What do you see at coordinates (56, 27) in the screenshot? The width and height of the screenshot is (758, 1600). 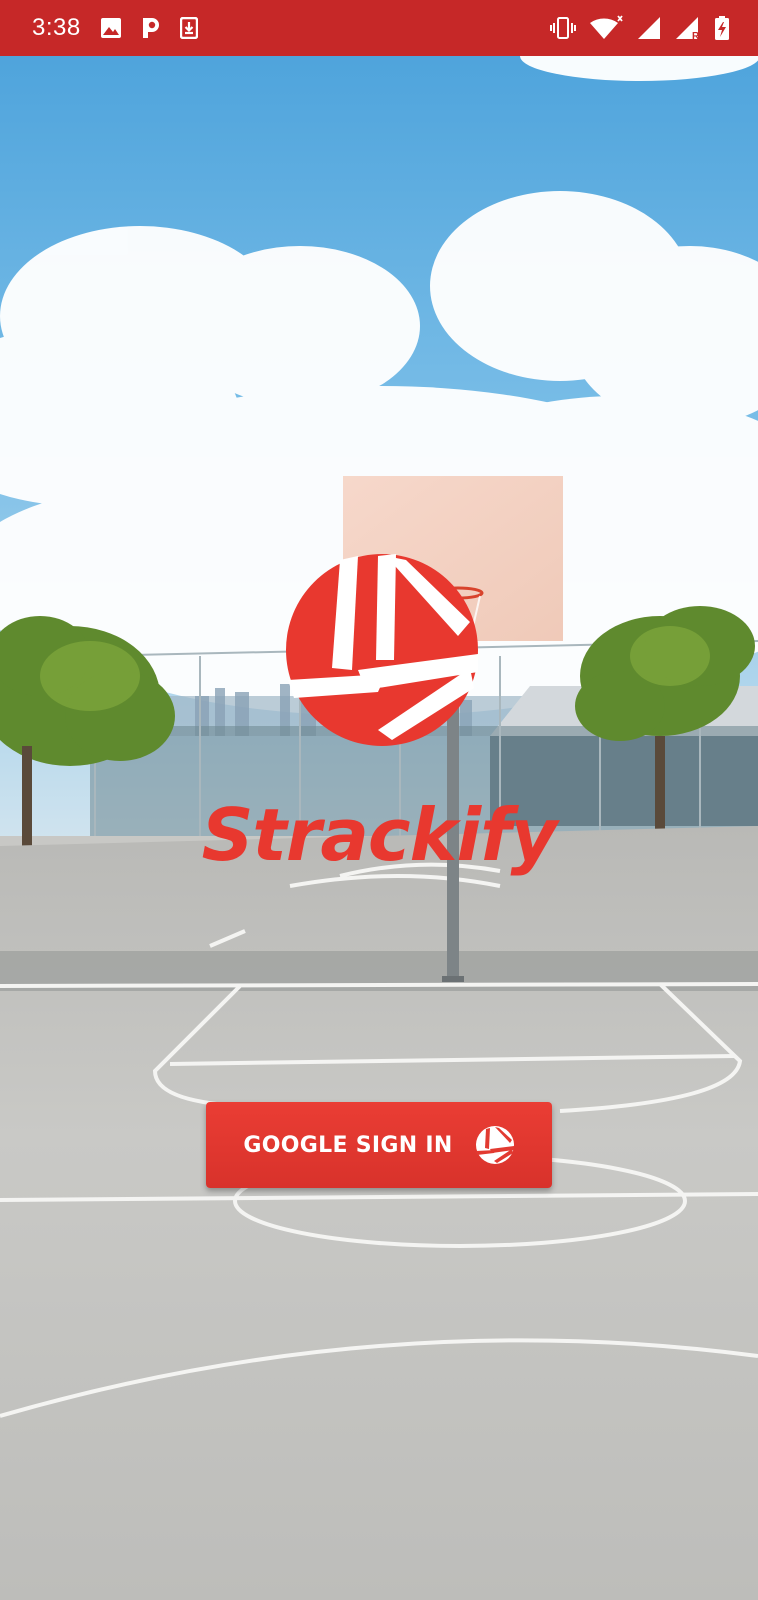 I see `status-time: 3:38` at bounding box center [56, 27].